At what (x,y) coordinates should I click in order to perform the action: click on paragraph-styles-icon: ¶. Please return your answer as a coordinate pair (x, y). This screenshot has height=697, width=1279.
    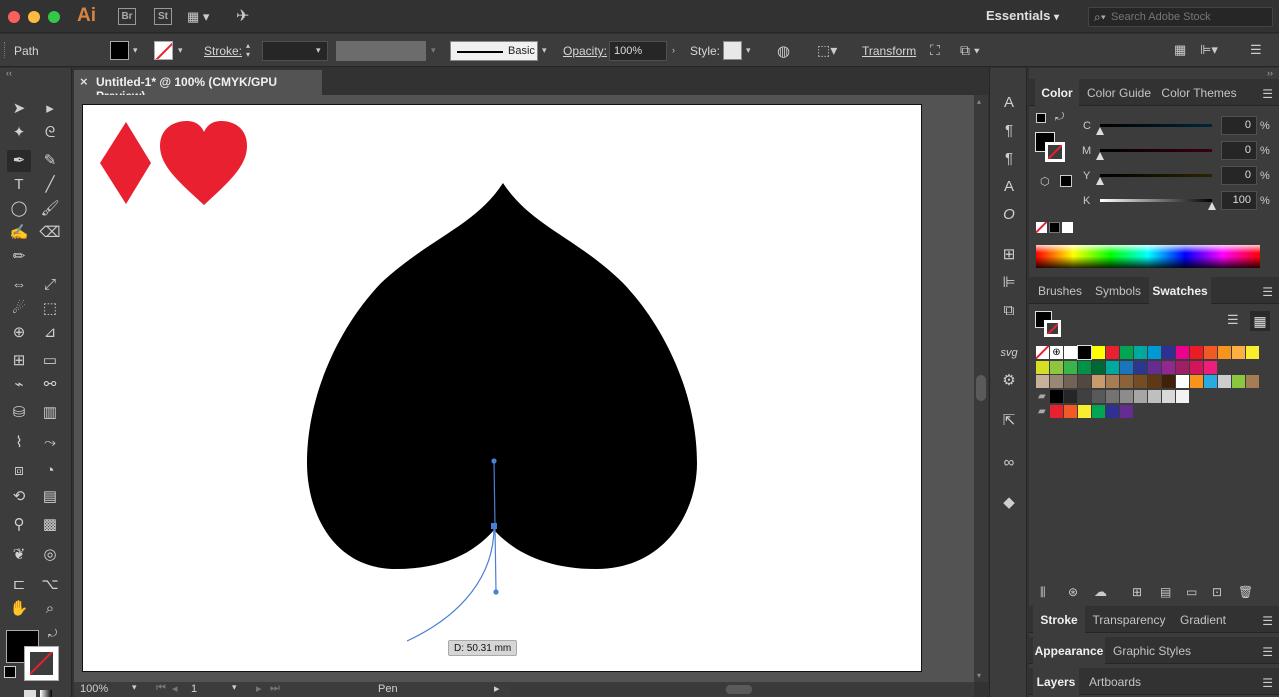
    Looking at the image, I should click on (1009, 159).